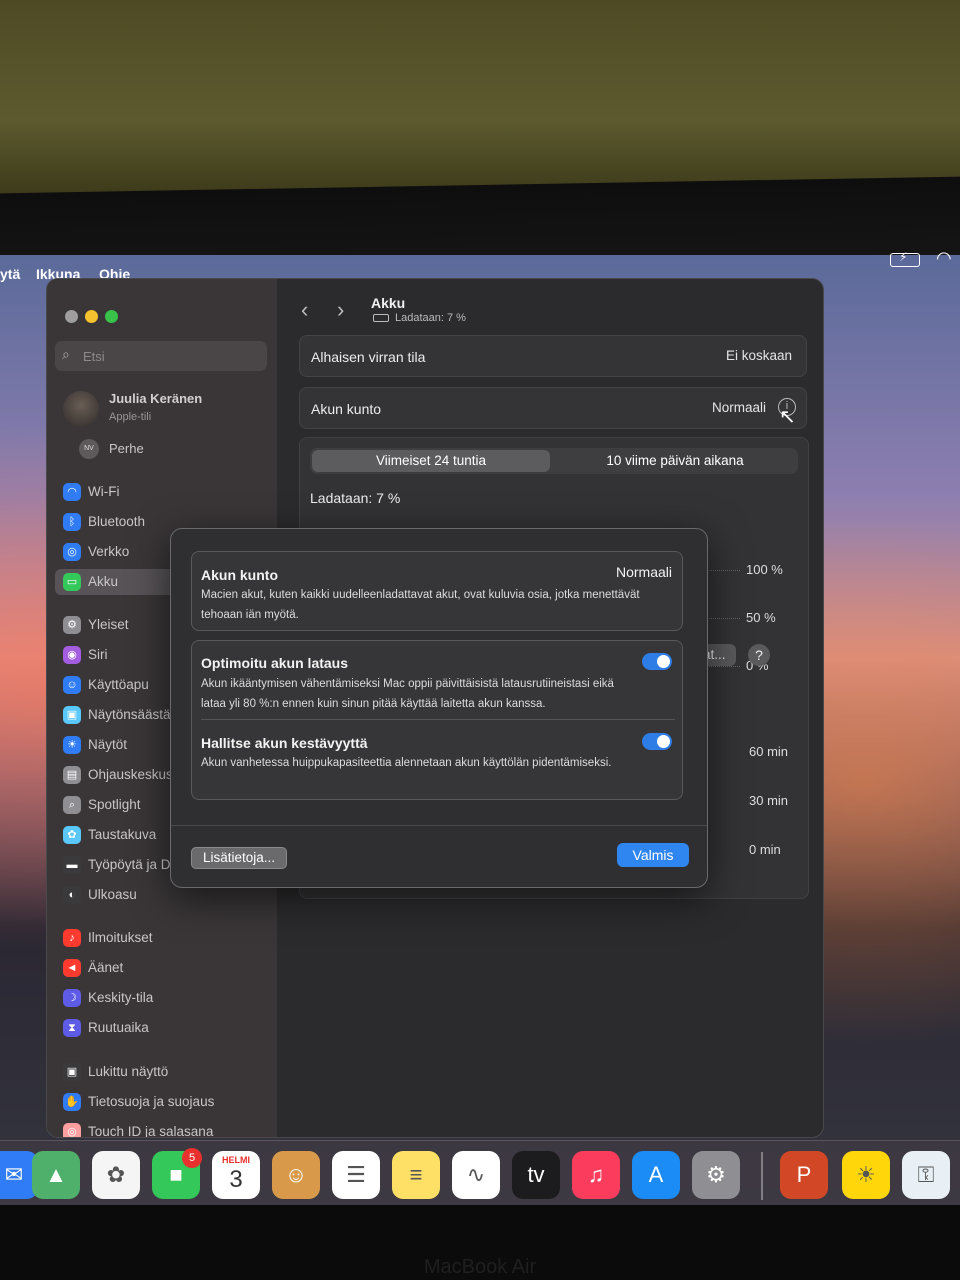 The width and height of the screenshot is (960, 1280). What do you see at coordinates (239, 575) in the screenshot?
I see `health-title: Akun kunto` at bounding box center [239, 575].